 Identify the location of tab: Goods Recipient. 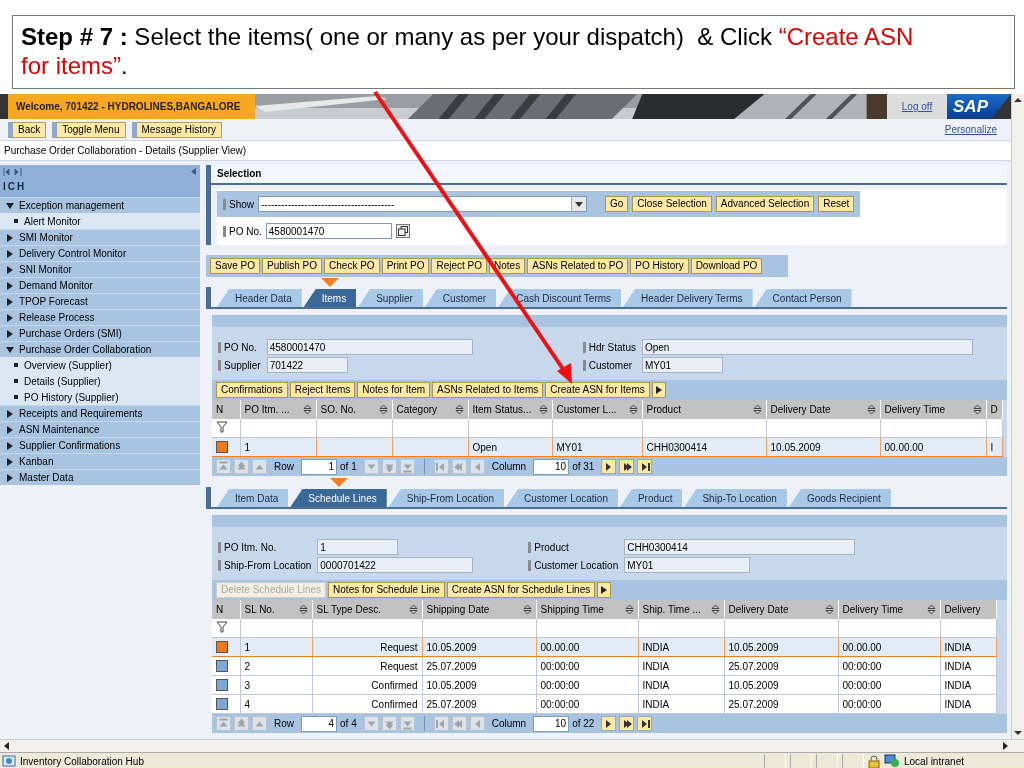
(839, 498).